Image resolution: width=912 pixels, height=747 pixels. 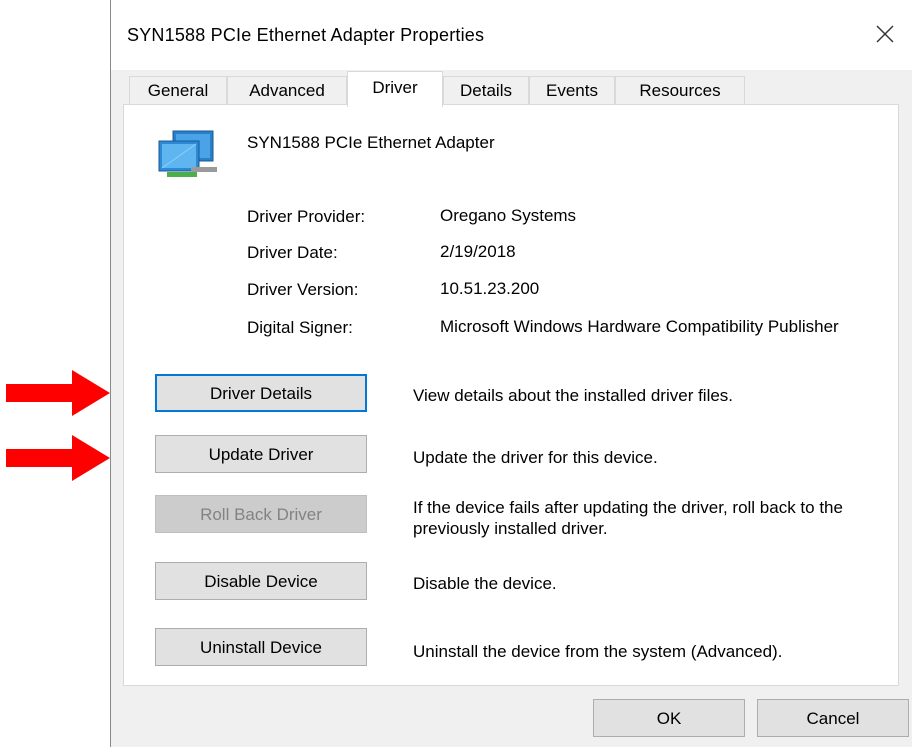 What do you see at coordinates (572, 90) in the screenshot?
I see `tab-events: Events` at bounding box center [572, 90].